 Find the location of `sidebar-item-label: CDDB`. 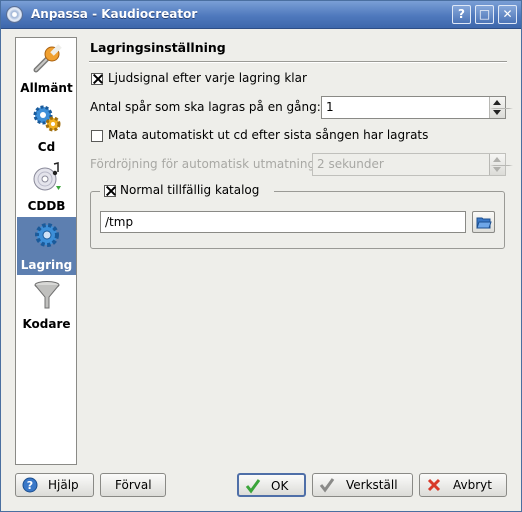

sidebar-item-label: CDDB is located at coordinates (46, 206).